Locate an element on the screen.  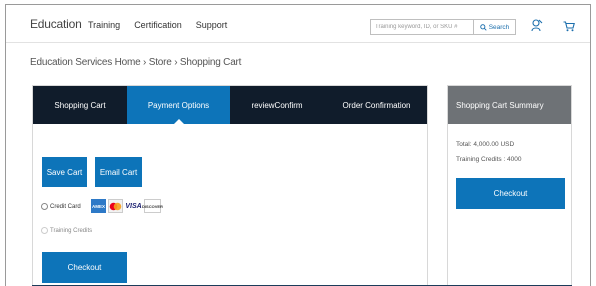
card-logos: AMEX VISA DISCOVER is located at coordinates (127, 206).